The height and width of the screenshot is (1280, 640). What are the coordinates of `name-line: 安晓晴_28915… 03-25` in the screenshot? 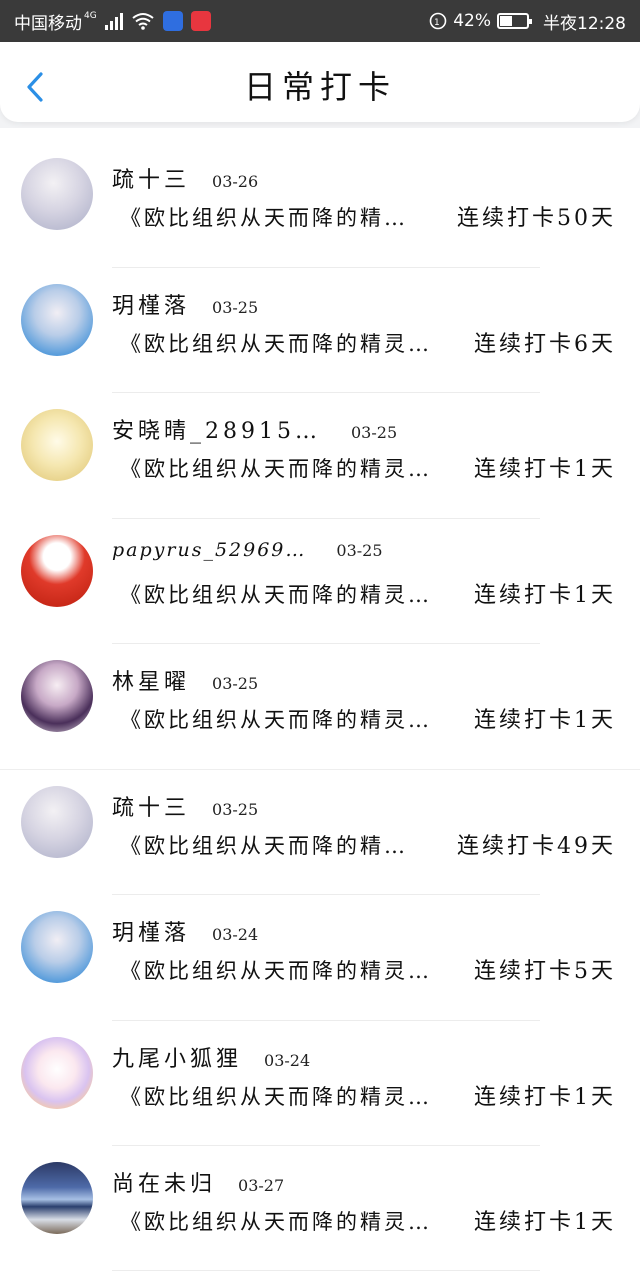 It's located at (254, 429).